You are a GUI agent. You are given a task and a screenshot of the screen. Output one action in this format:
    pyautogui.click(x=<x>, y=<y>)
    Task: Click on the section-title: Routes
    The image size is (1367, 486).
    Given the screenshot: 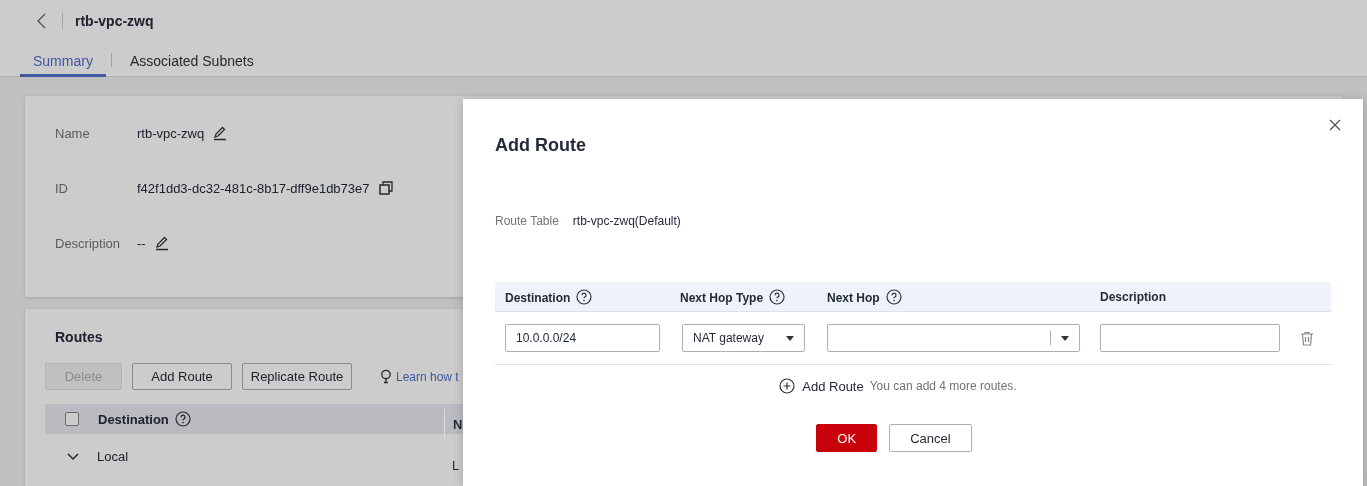 What is the action you would take?
    pyautogui.click(x=79, y=337)
    